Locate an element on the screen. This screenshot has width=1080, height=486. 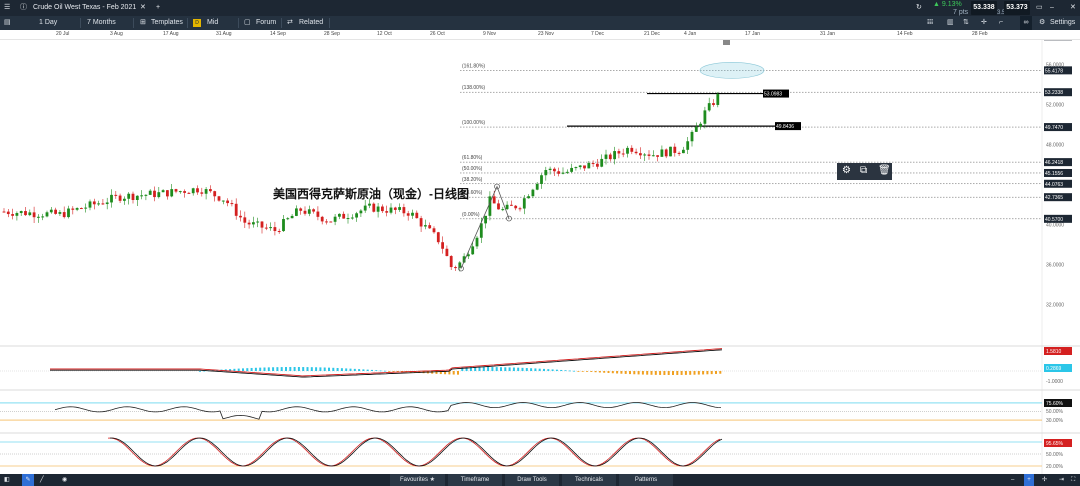
refresh-icon: ↻ is located at coordinates (919, 8).